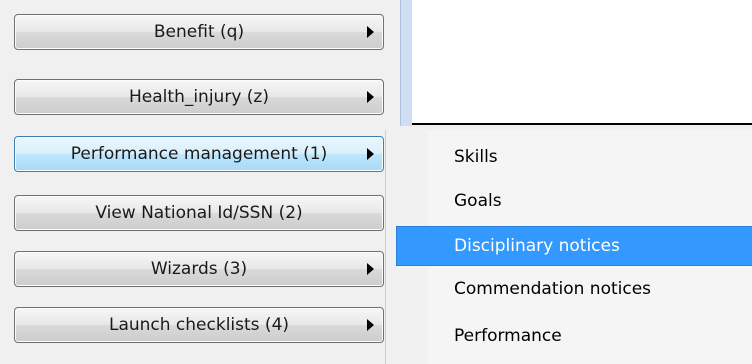 The height and width of the screenshot is (364, 752). I want to click on launch-checklists-button: Launch checklists (4), so click(199, 325).